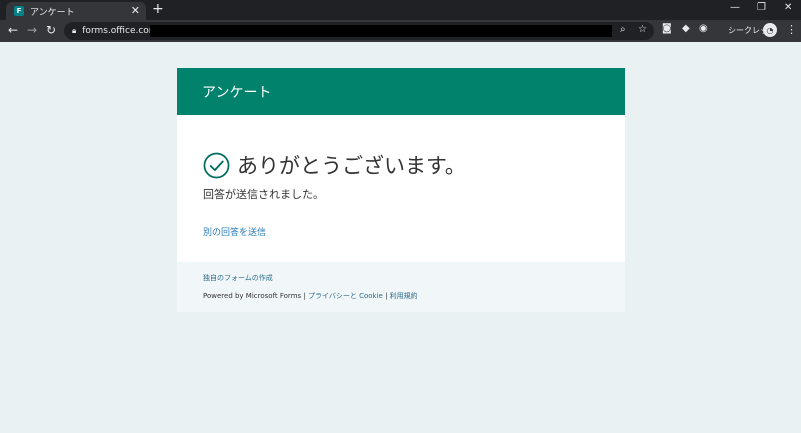 Image resolution: width=801 pixels, height=433 pixels. Describe the element at coordinates (135, 10) in the screenshot. I see `tab-close-icon: ✕` at that location.